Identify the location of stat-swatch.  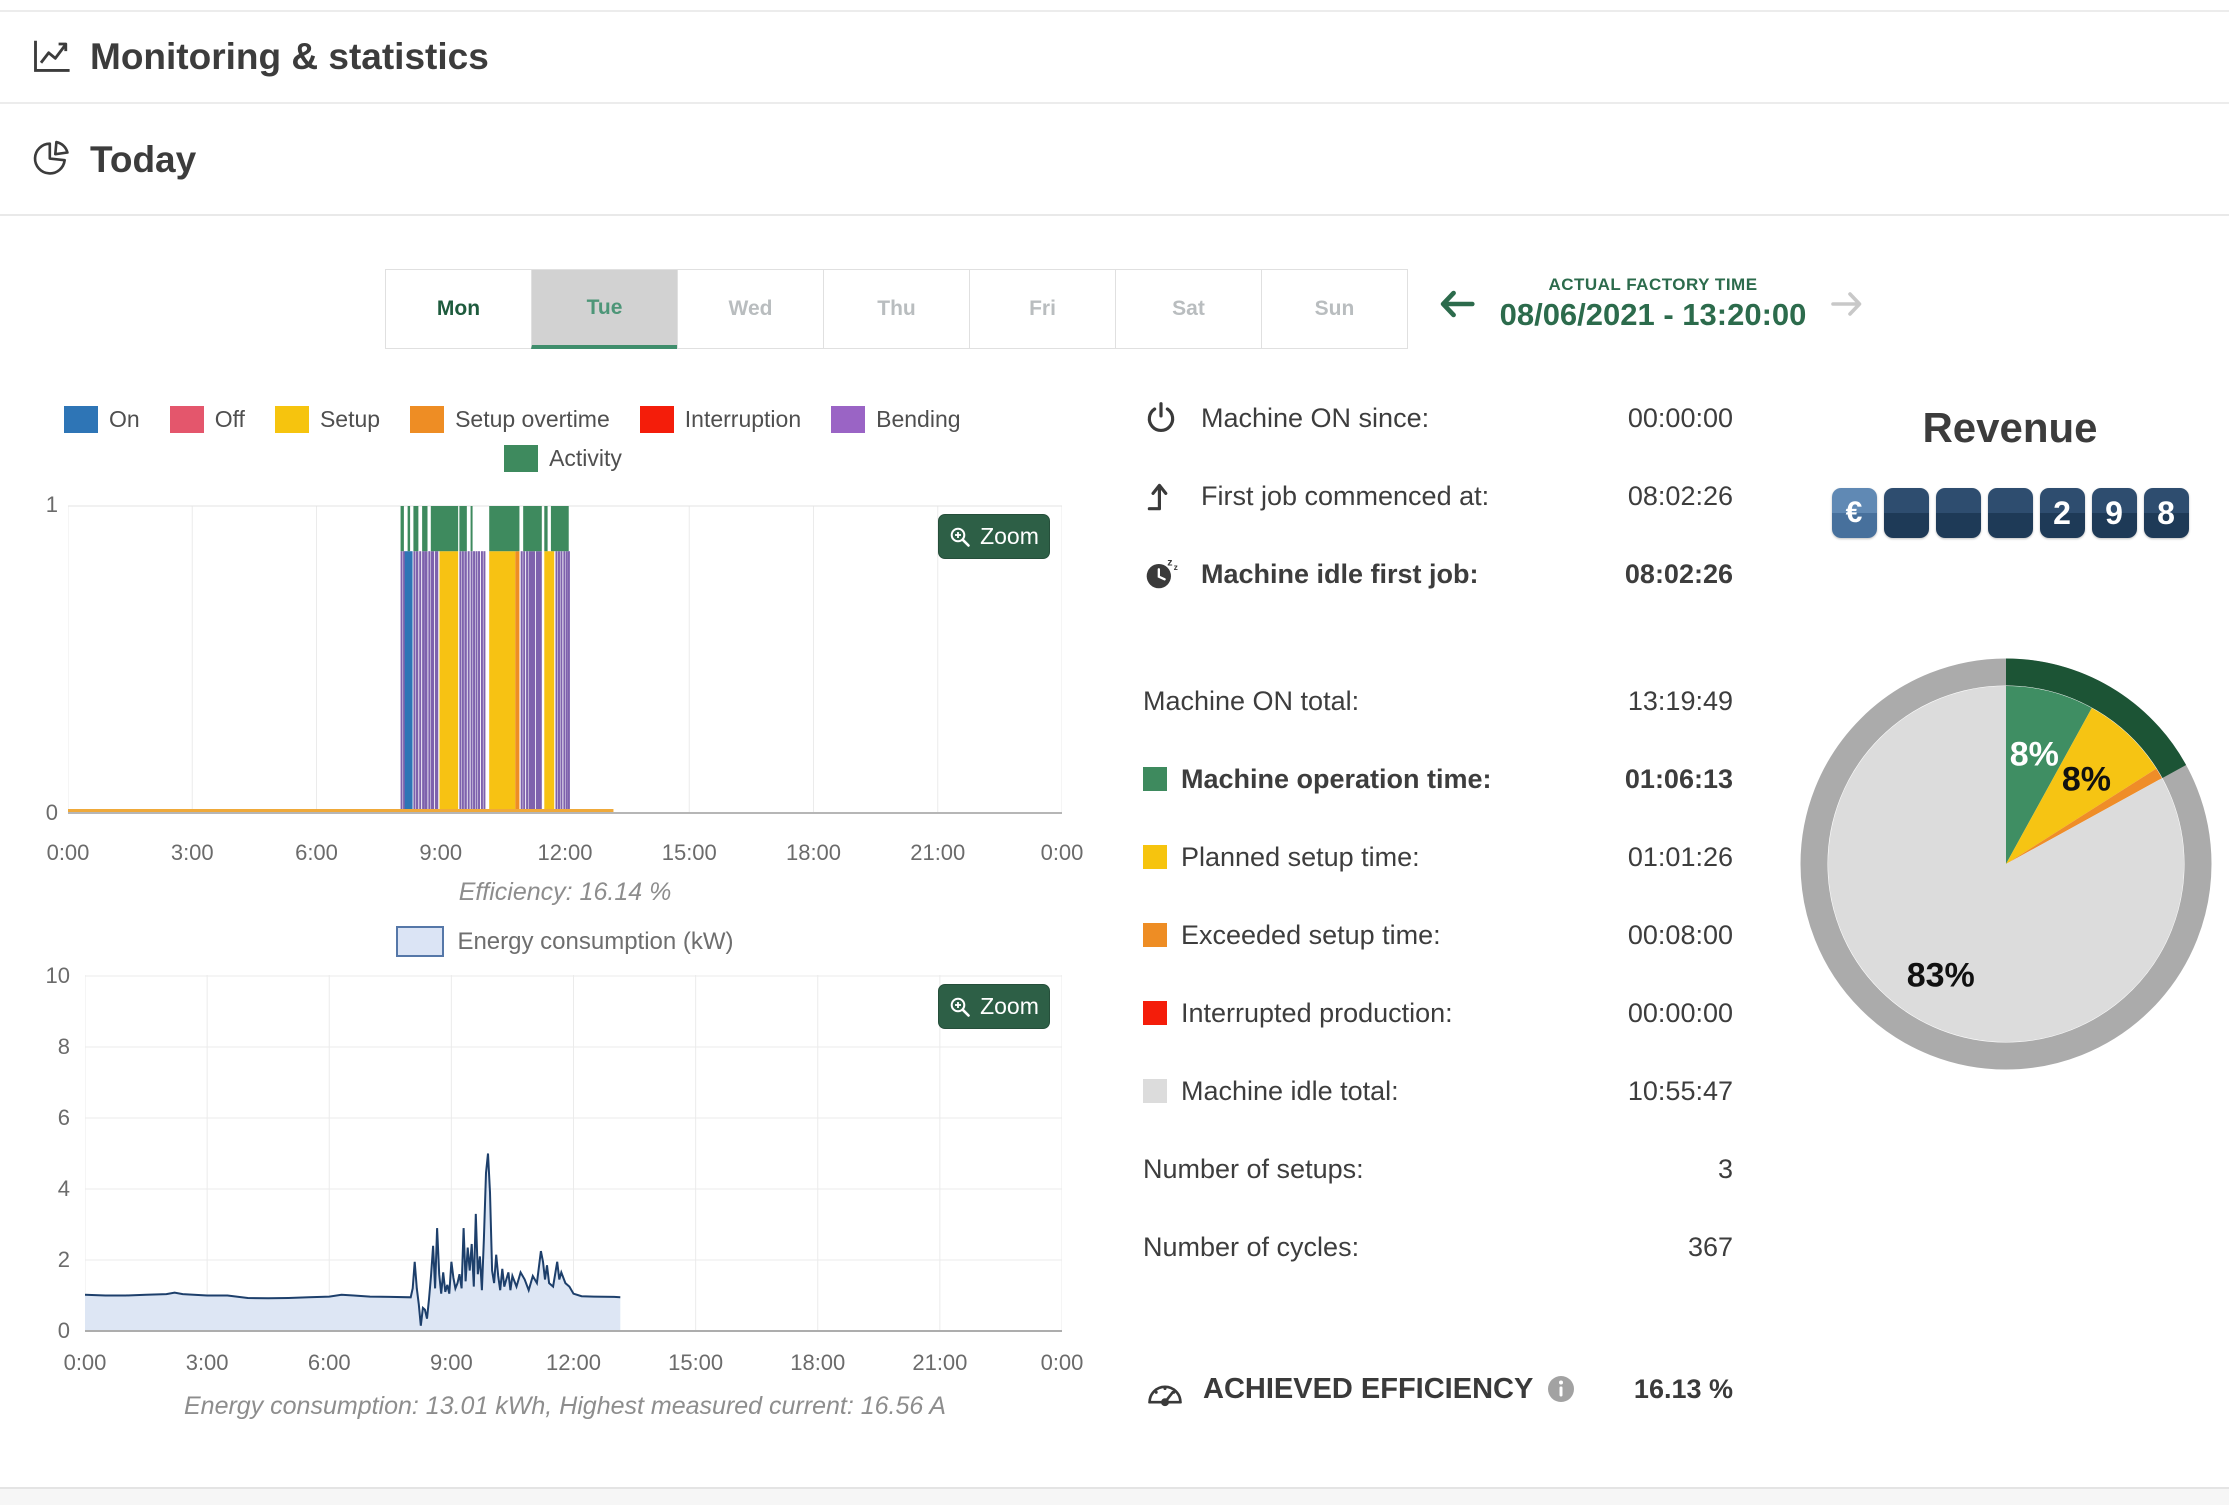
(1155, 935).